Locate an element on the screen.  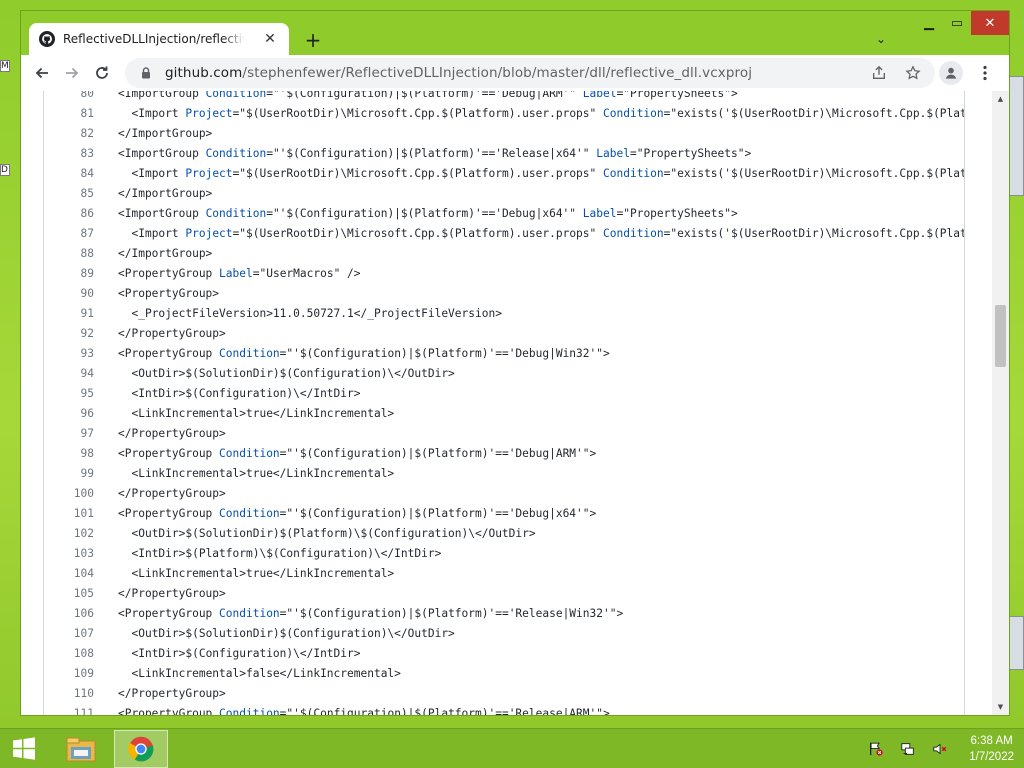
line-number: 105 is located at coordinates (69, 593).